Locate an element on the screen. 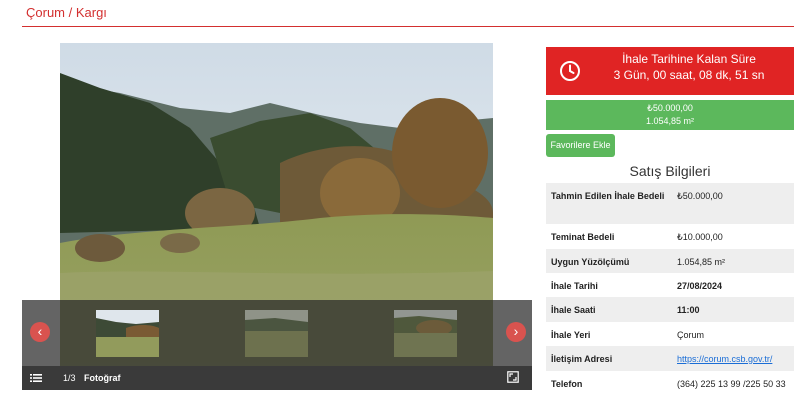 This screenshot has height=411, width=800. row-value: ₺50.000,00 is located at coordinates (700, 196).